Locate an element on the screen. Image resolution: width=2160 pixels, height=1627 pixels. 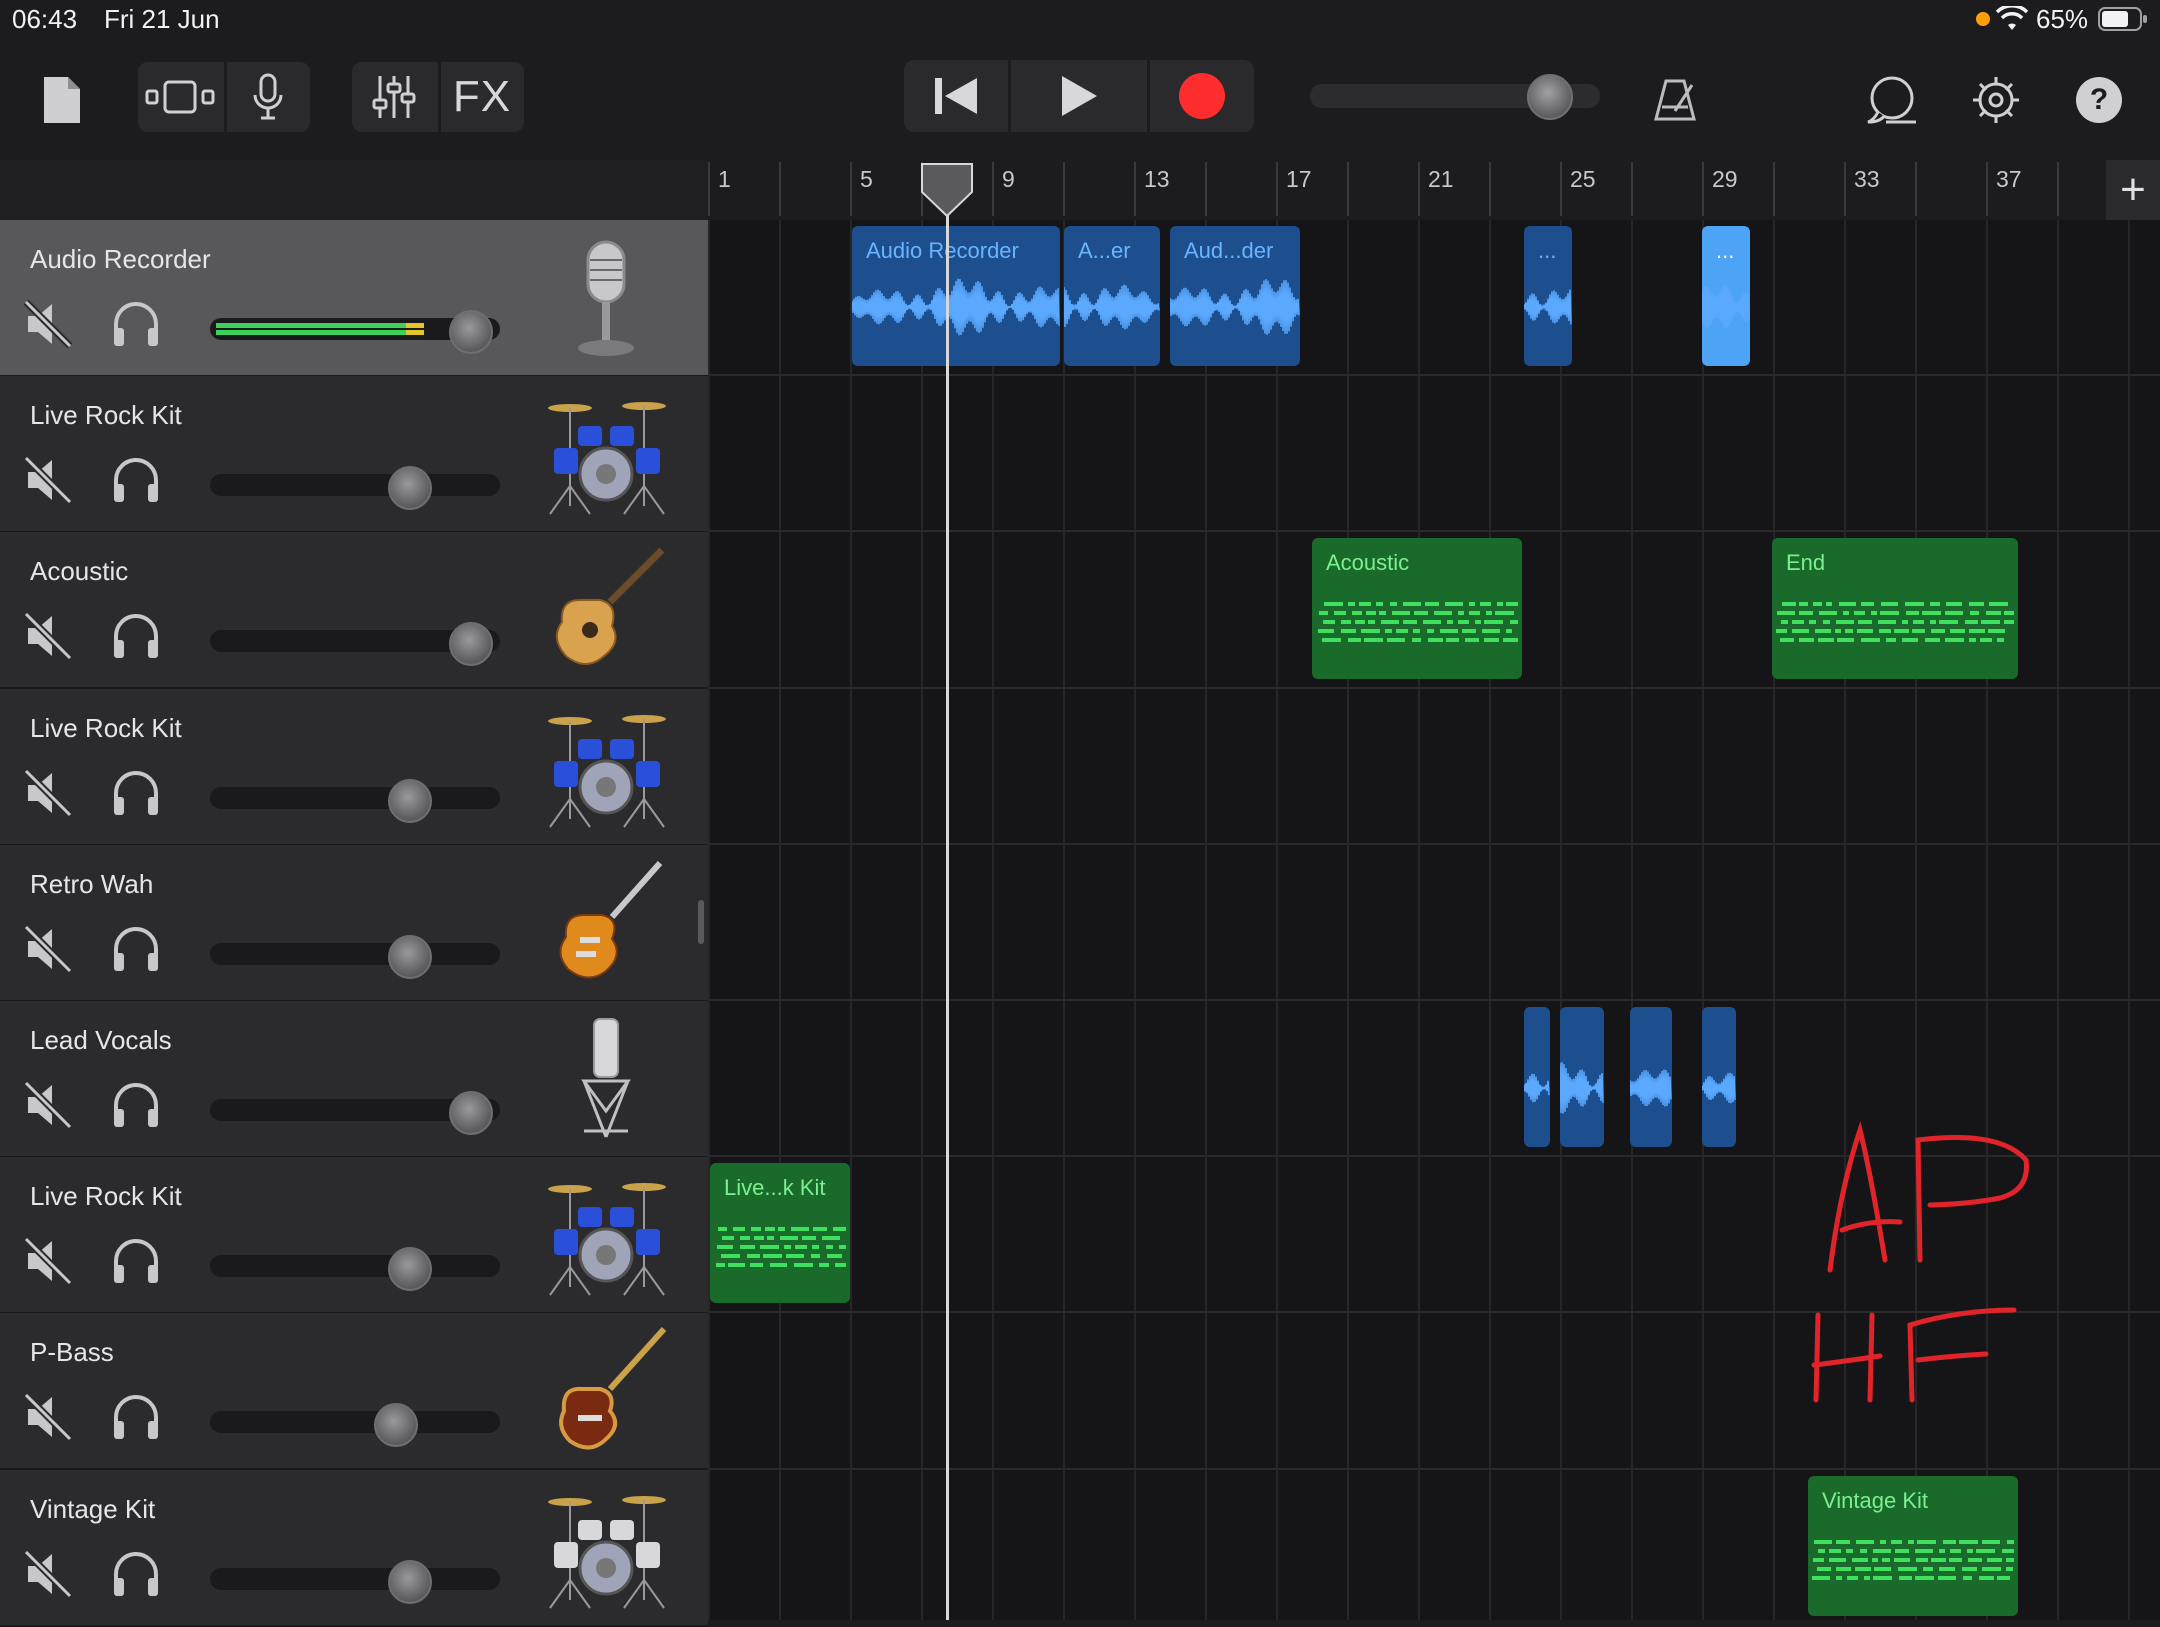
rewind-icon is located at coordinates (956, 96).